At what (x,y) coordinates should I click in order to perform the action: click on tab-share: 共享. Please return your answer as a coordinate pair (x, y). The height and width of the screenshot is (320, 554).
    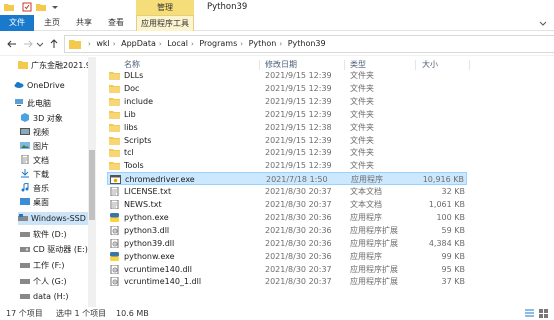
    Looking at the image, I should click on (84, 23).